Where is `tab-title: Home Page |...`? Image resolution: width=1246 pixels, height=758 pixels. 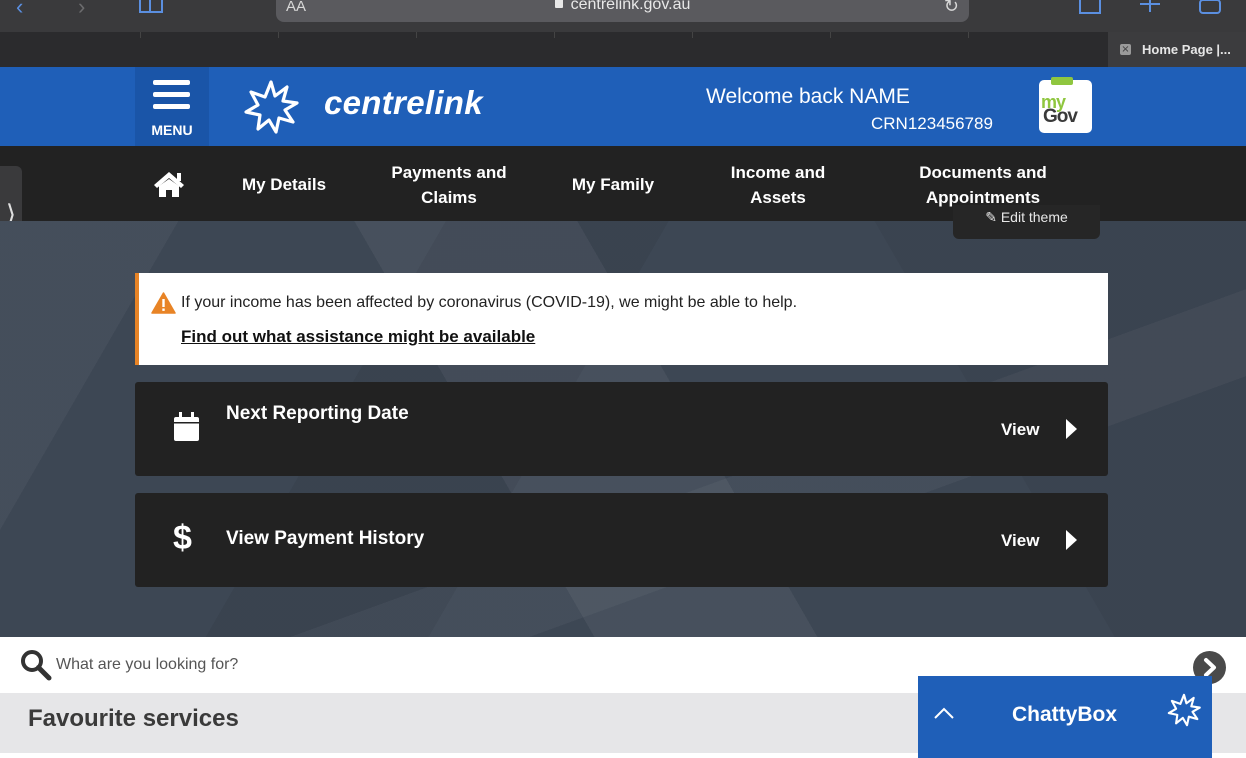
tab-title: Home Page |... is located at coordinates (1186, 49).